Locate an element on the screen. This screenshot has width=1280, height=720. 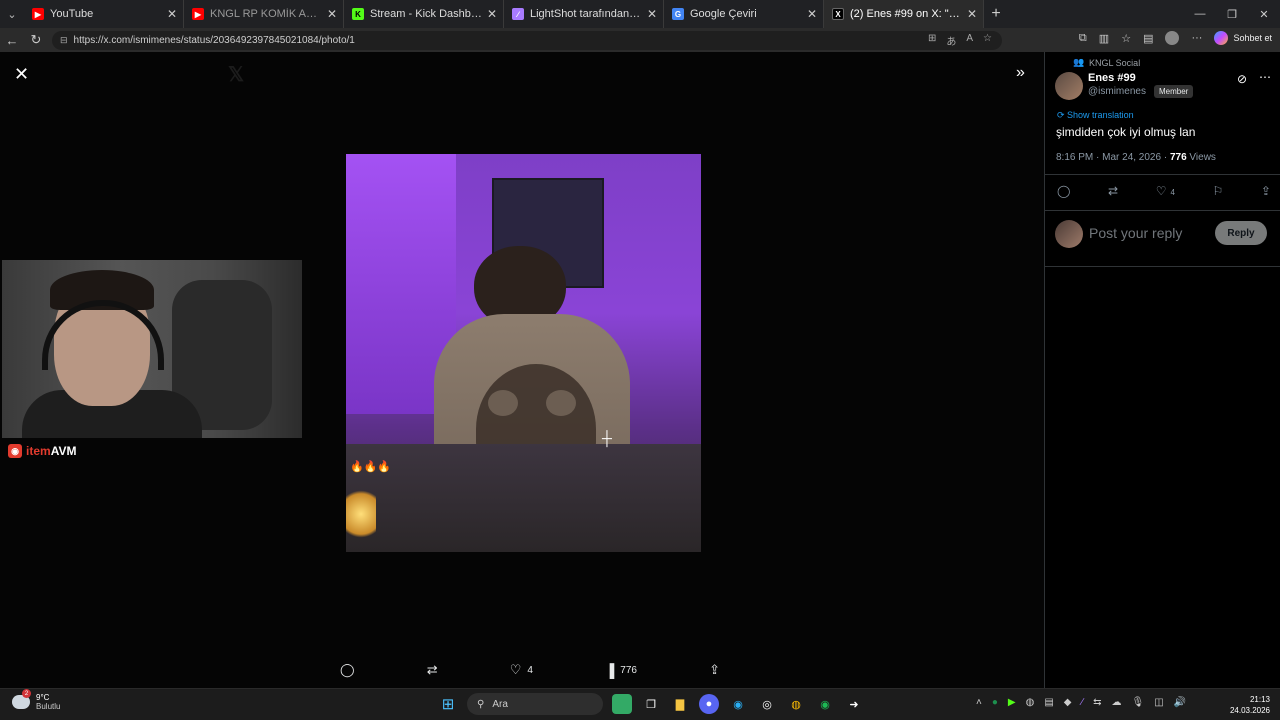
show-translation-link: ⟳ Show translation is located at coordinates (1095, 115).